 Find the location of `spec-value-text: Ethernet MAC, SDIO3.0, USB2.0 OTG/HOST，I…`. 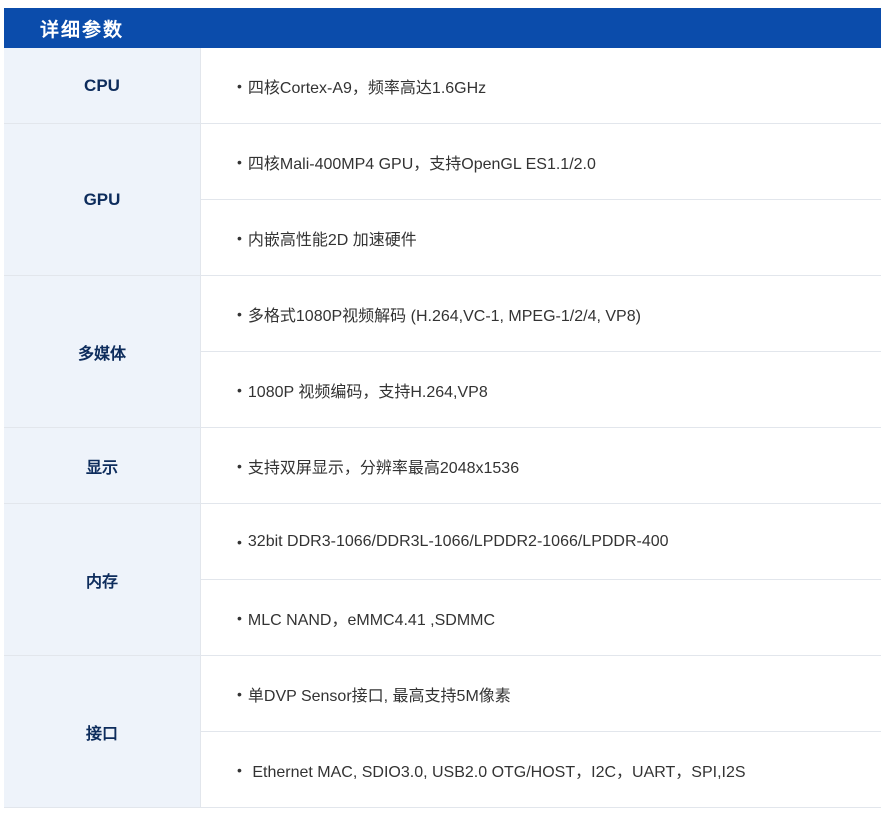

spec-value-text: Ethernet MAC, SDIO3.0, USB2.0 OTG/HOST，I… is located at coordinates (496, 772).